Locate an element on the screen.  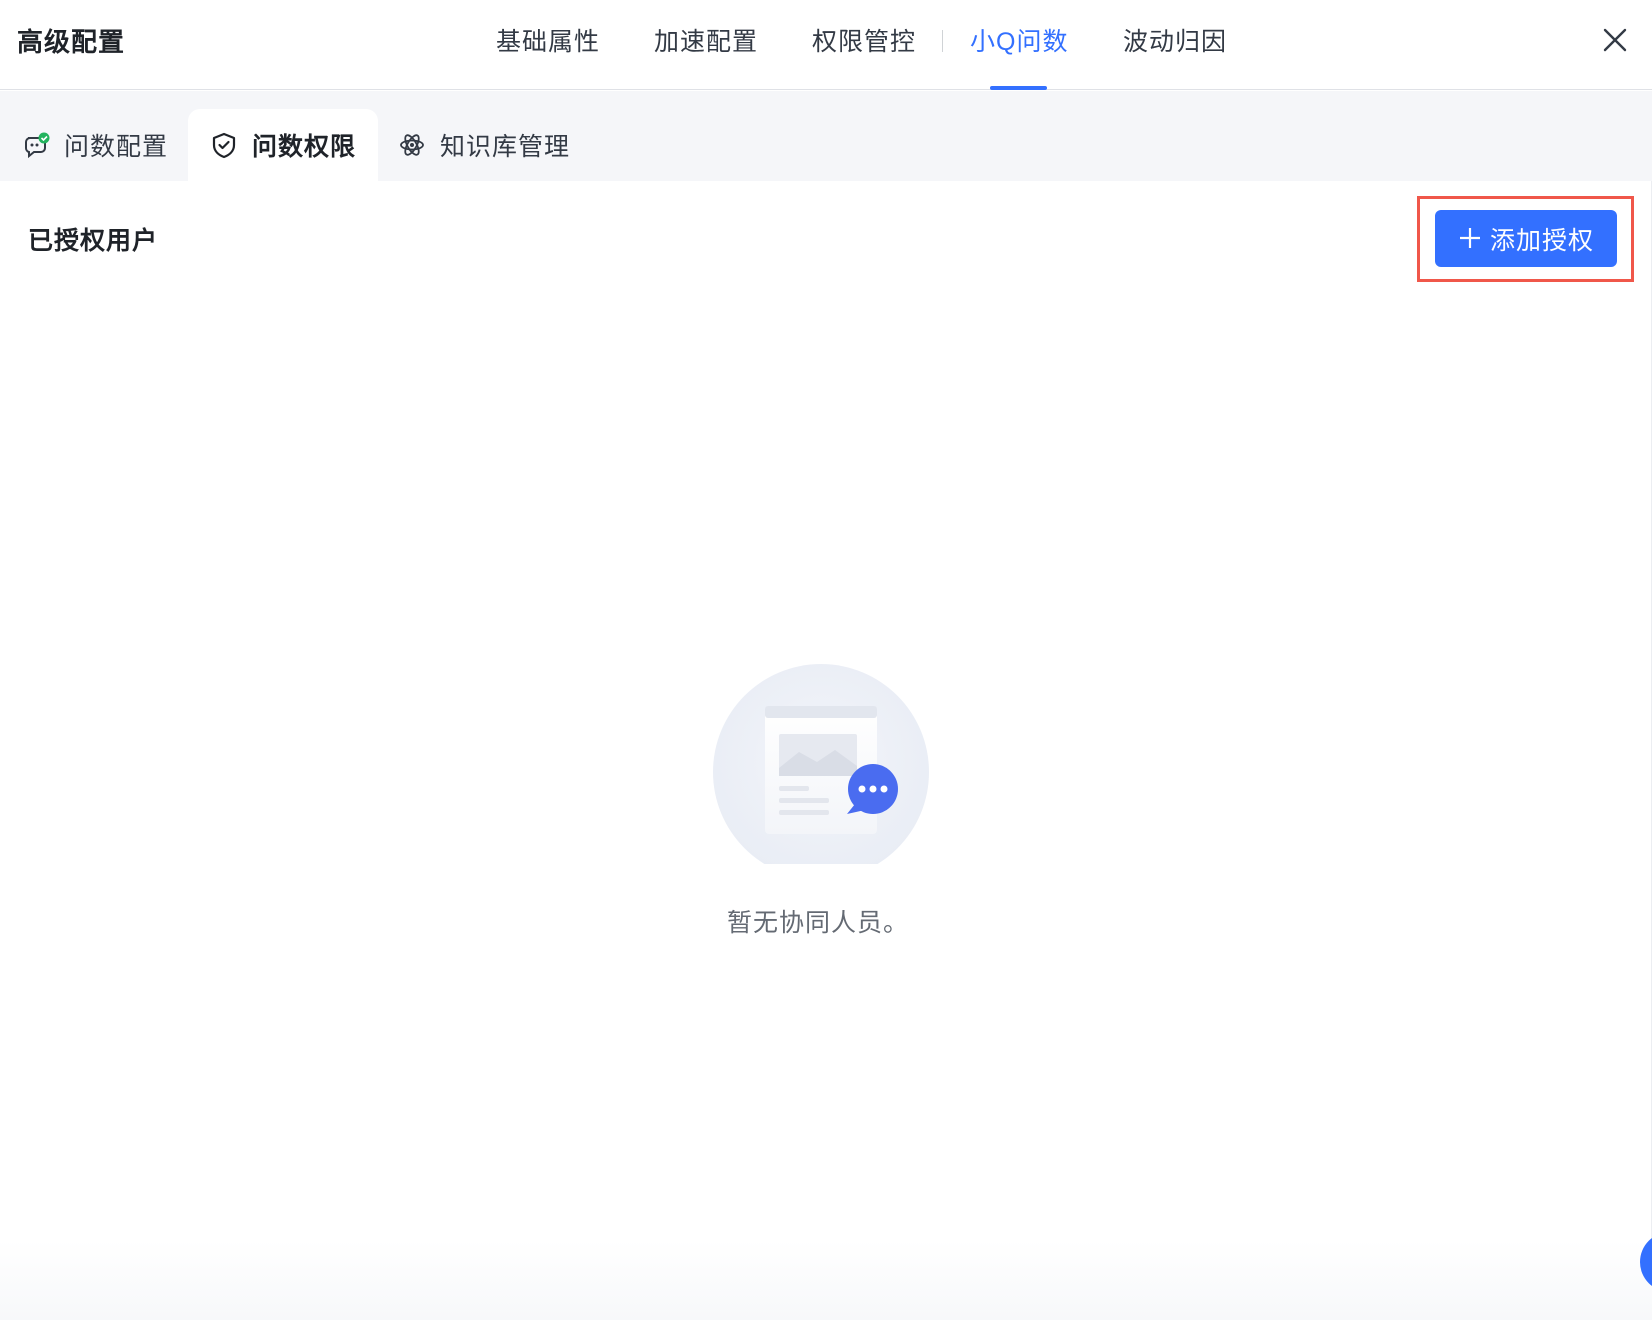
tab-permission-control: 权限管控 is located at coordinates (864, 40).